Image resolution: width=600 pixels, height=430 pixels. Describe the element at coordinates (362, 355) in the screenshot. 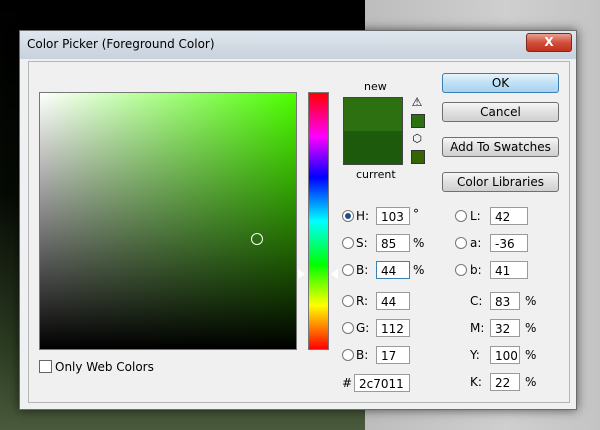

I see `b-rgb-label: B:` at that location.